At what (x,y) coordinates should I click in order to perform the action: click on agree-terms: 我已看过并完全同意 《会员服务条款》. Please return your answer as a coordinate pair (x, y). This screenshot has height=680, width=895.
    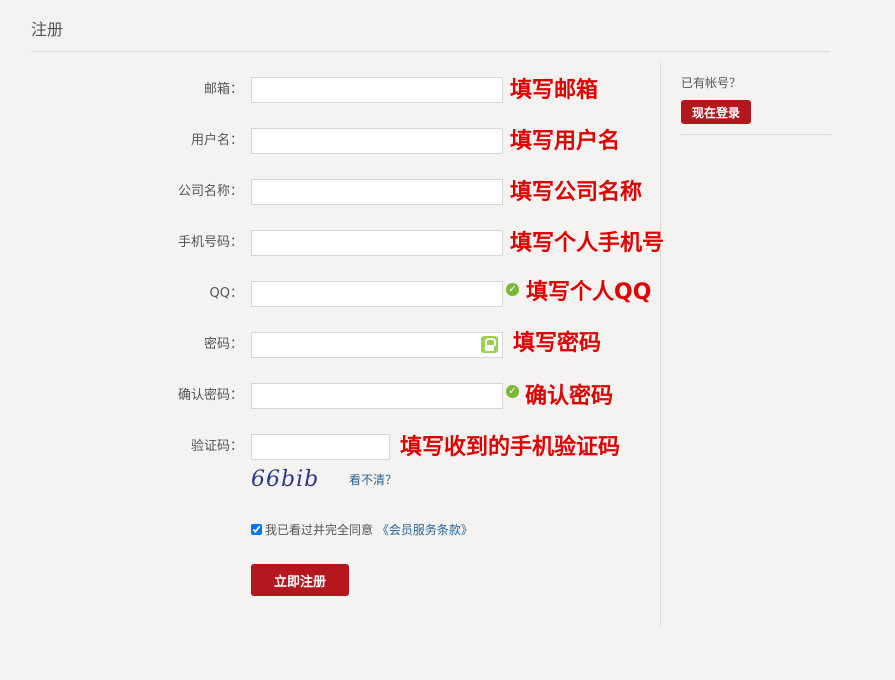
    Looking at the image, I should click on (362, 530).